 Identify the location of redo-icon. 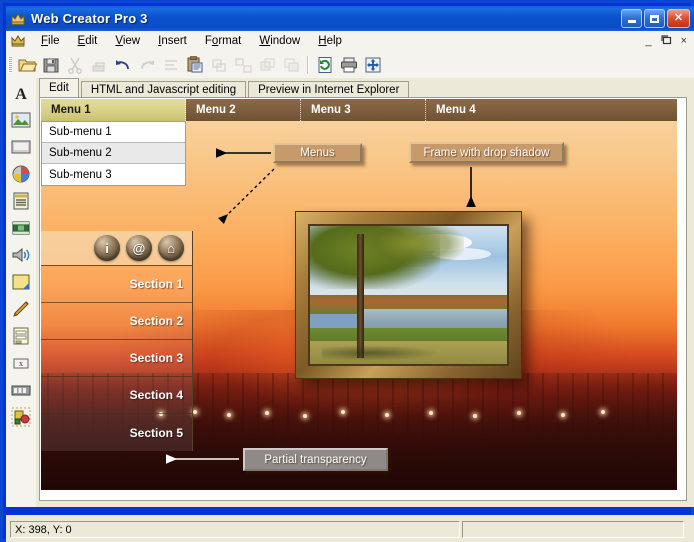
(147, 65).